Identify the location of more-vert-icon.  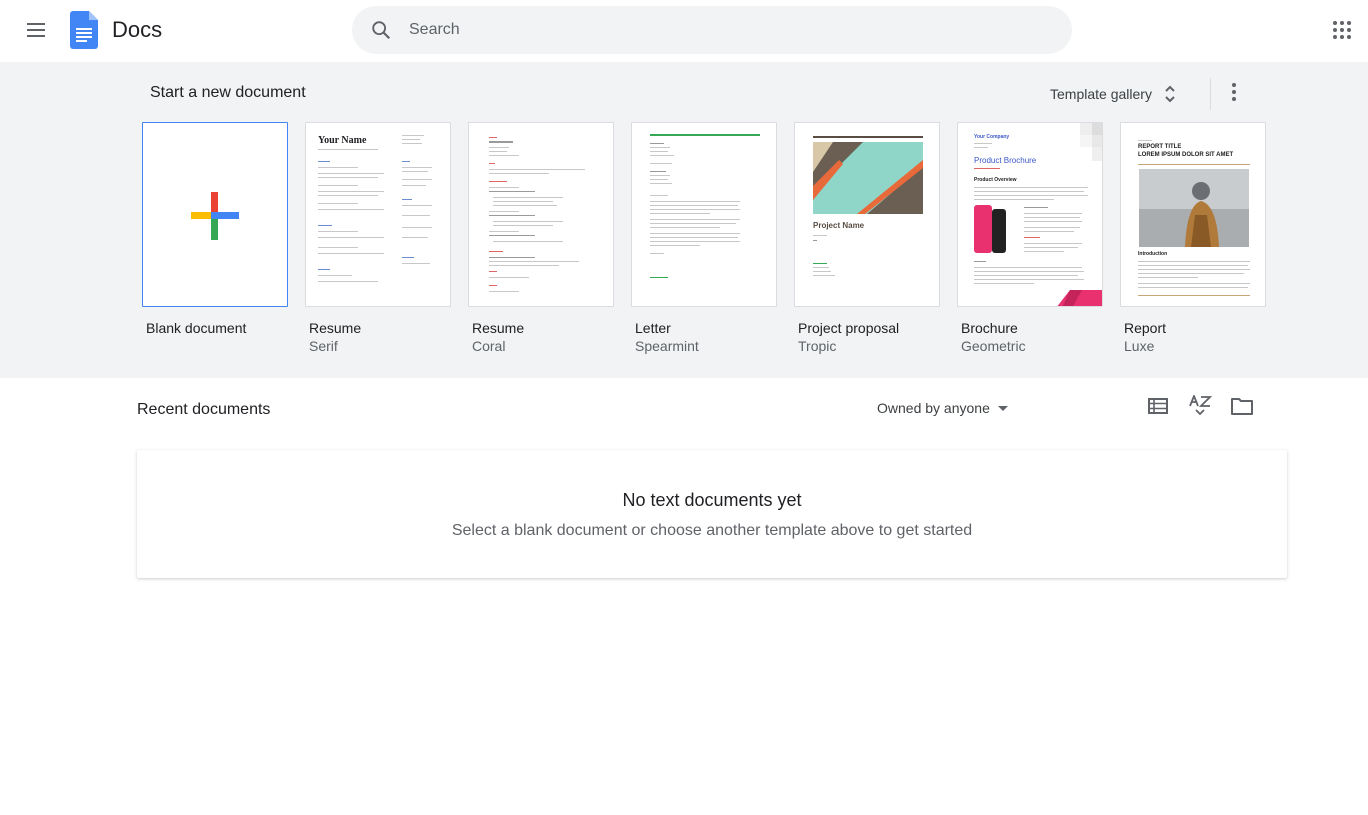
(1234, 92).